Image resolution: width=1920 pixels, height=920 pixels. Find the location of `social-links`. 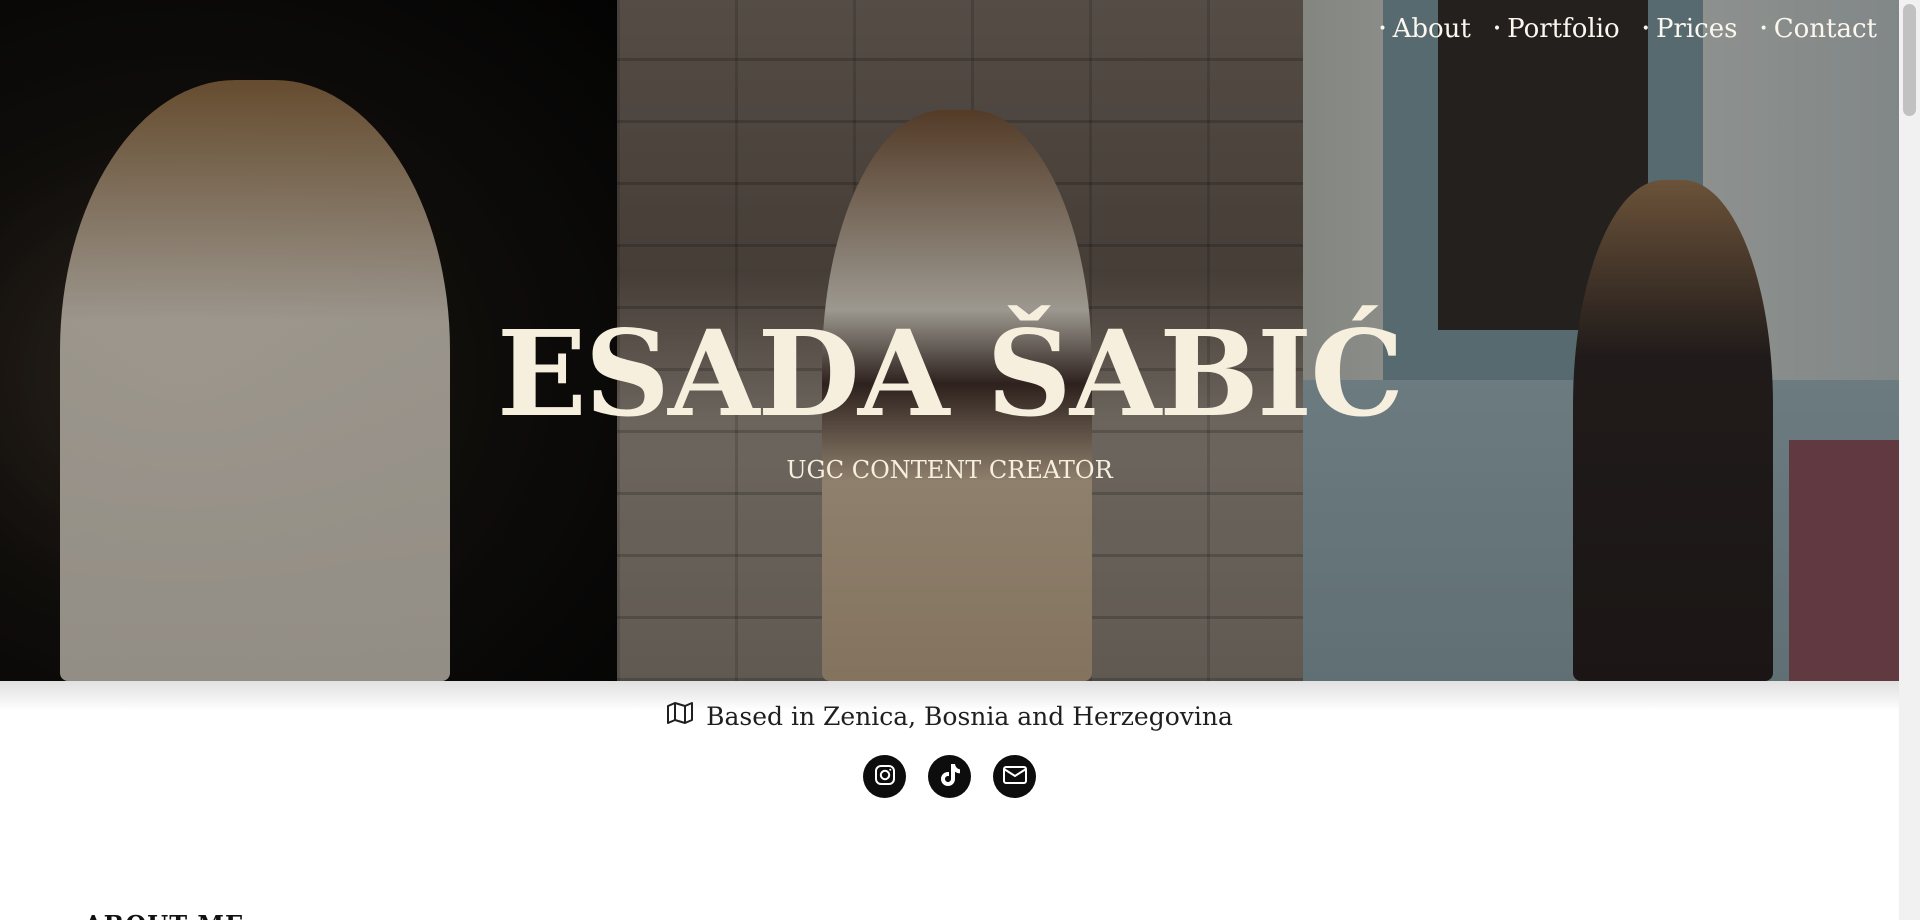

social-links is located at coordinates (949, 776).